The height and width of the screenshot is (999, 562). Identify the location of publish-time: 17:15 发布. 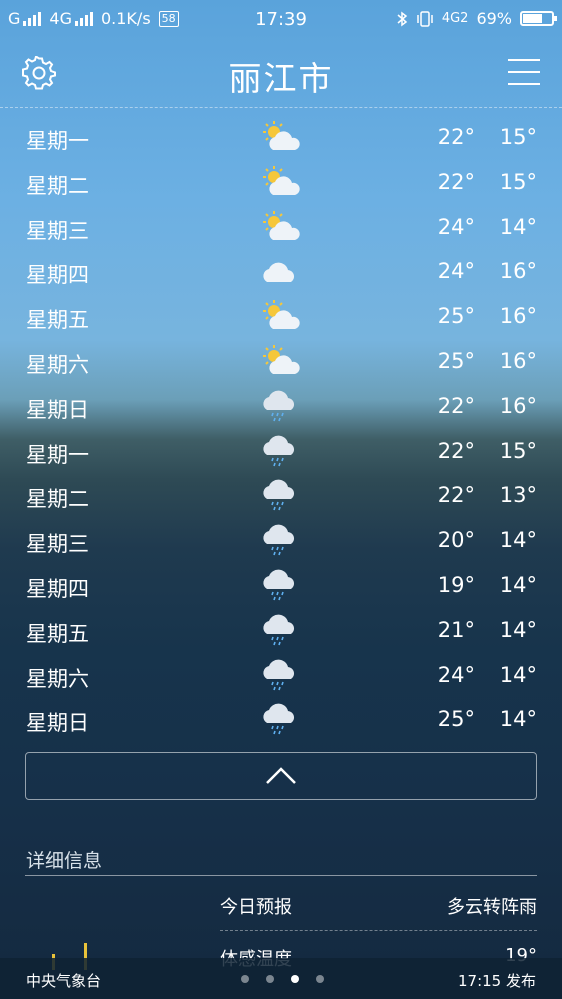
(497, 981).